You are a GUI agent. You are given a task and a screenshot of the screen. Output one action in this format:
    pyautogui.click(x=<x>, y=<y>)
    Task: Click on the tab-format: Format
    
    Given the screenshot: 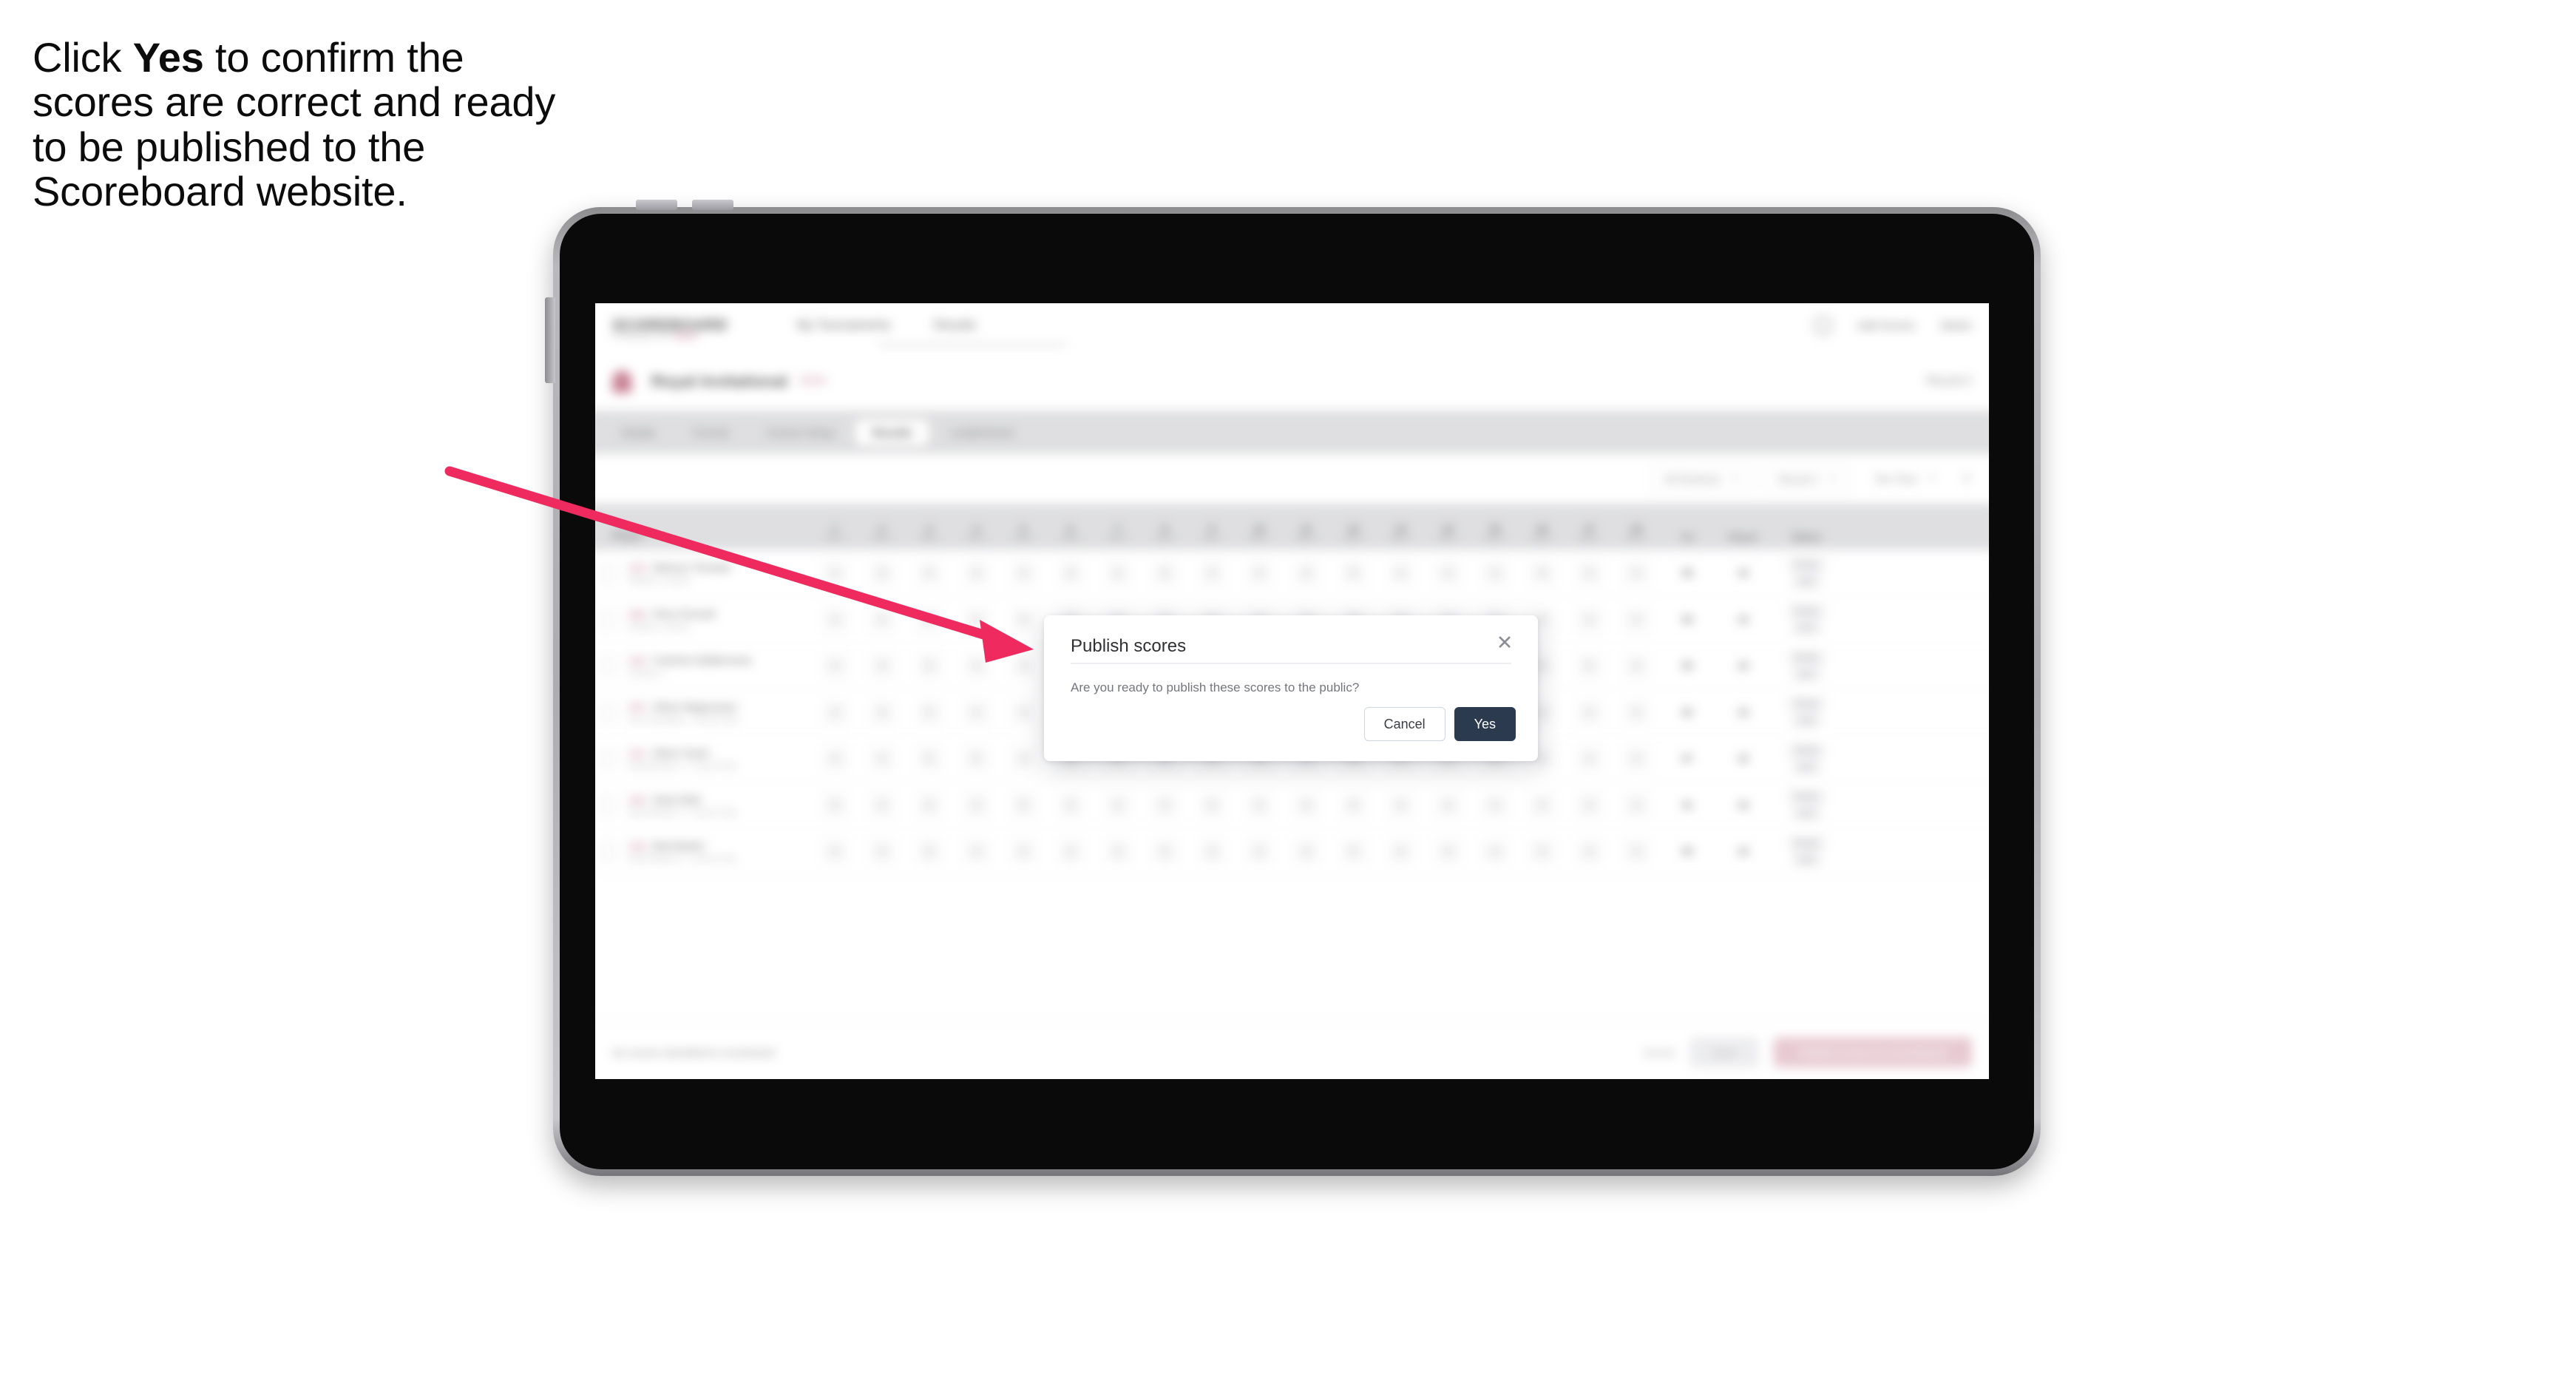 What is the action you would take?
    pyautogui.click(x=711, y=432)
    